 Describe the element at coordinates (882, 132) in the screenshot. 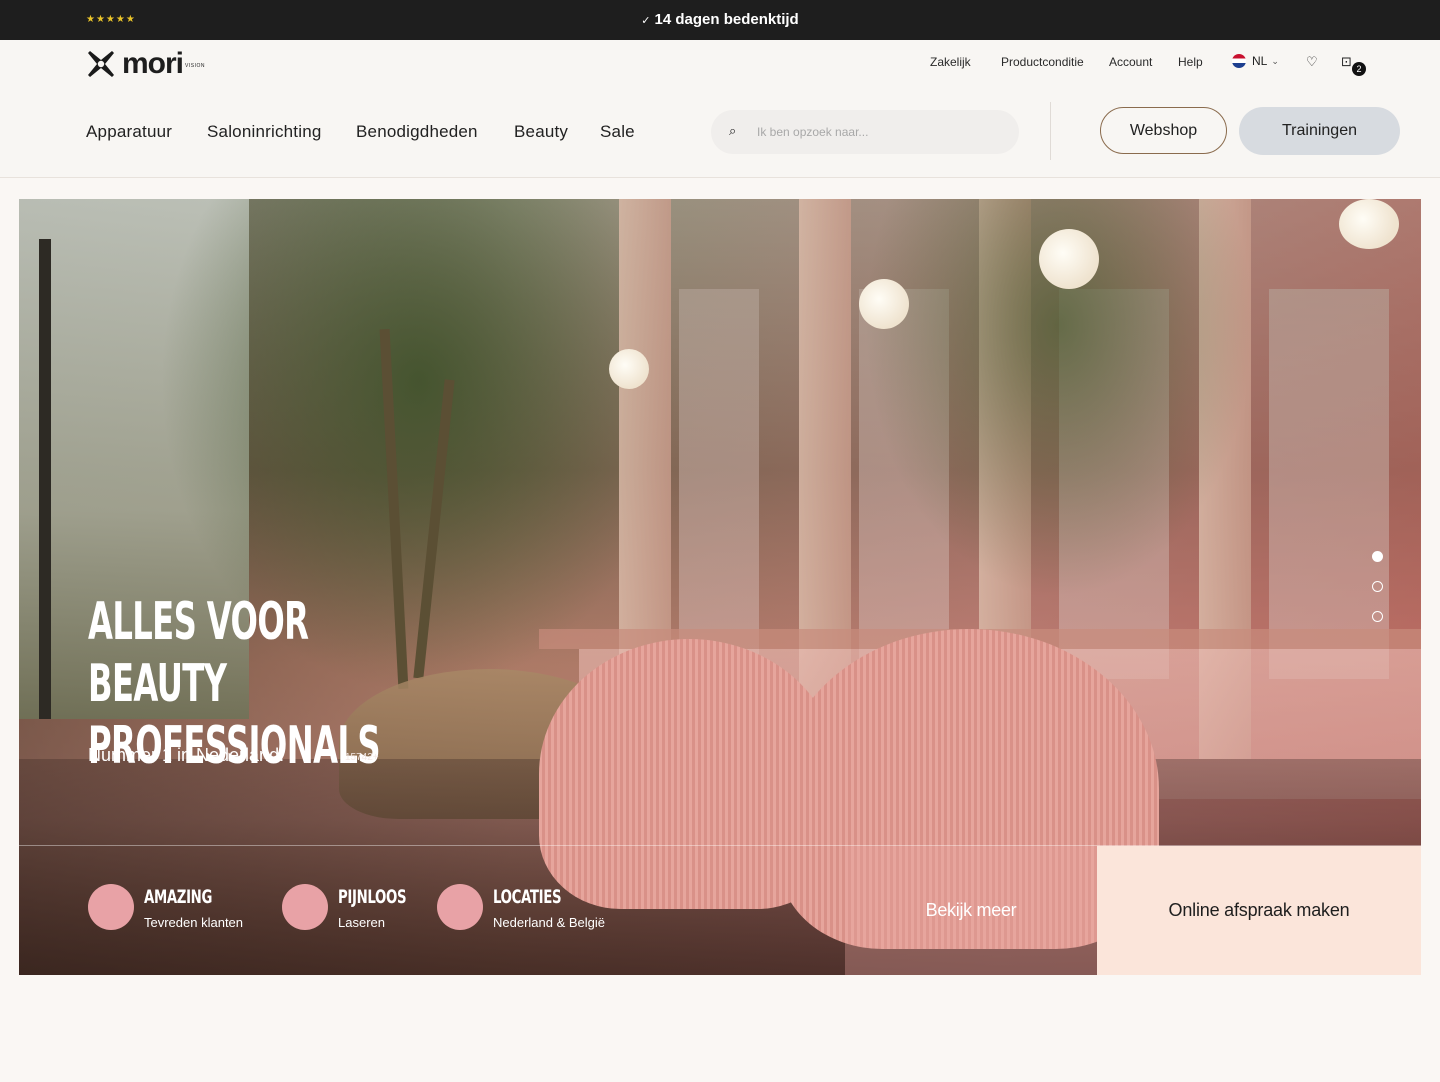

I see `search-input` at that location.